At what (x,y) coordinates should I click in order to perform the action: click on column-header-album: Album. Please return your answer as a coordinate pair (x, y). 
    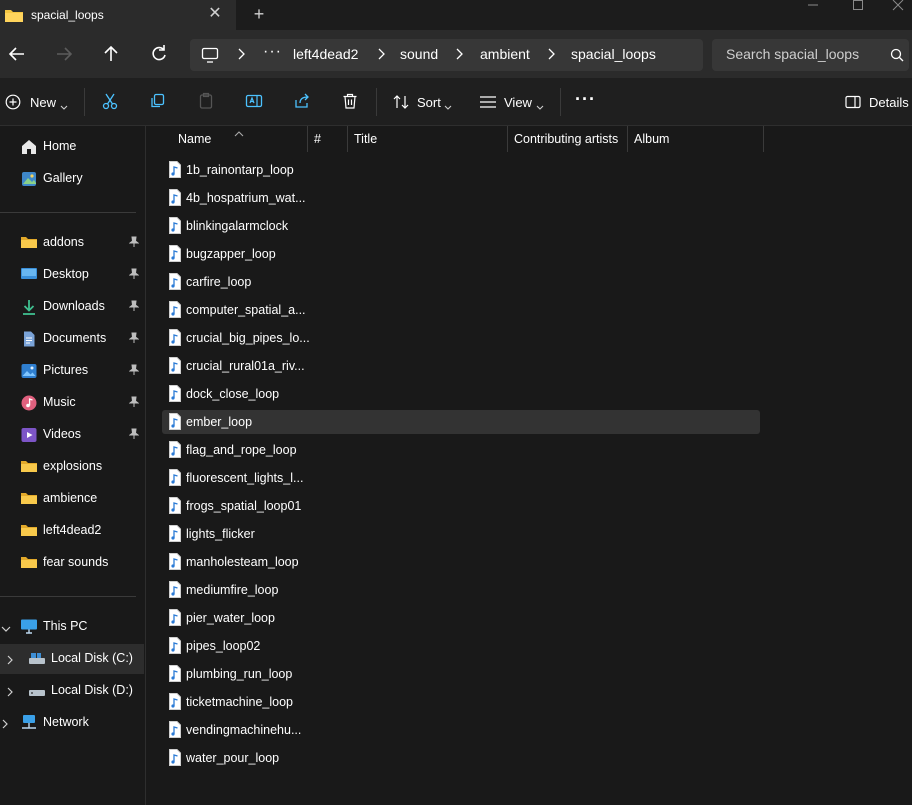
    Looking at the image, I should click on (696, 139).